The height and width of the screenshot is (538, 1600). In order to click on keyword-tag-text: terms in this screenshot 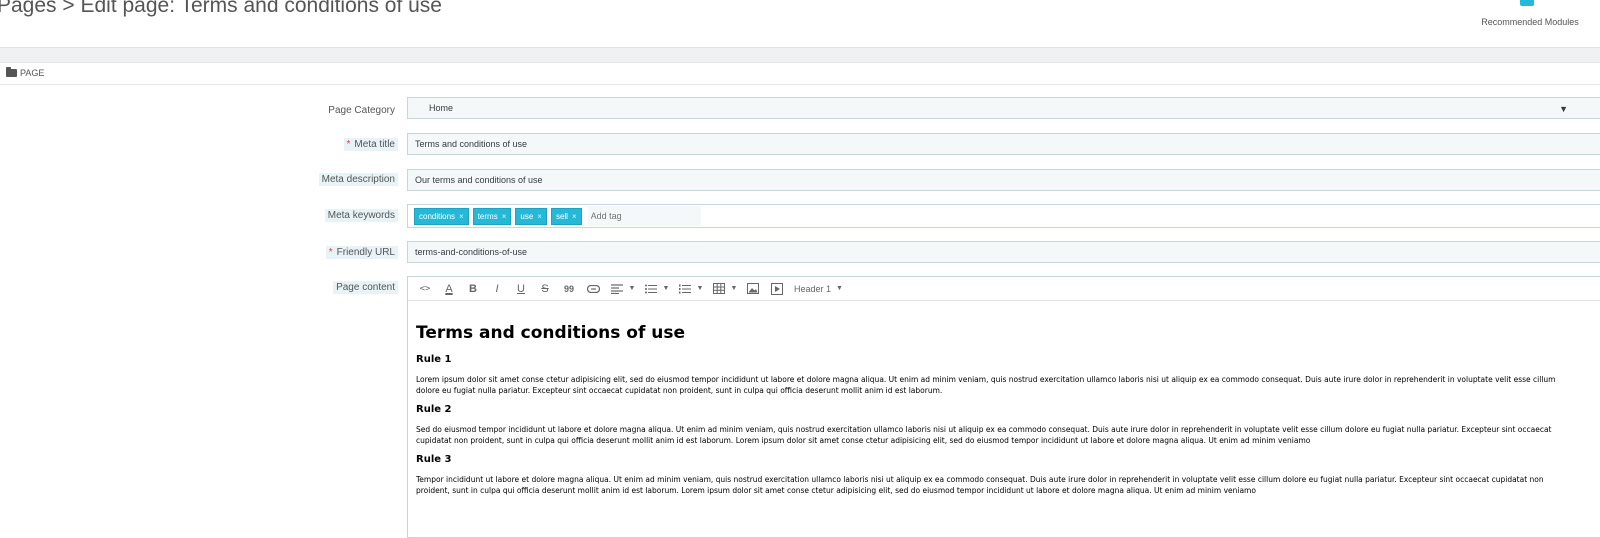, I will do `click(487, 216)`.